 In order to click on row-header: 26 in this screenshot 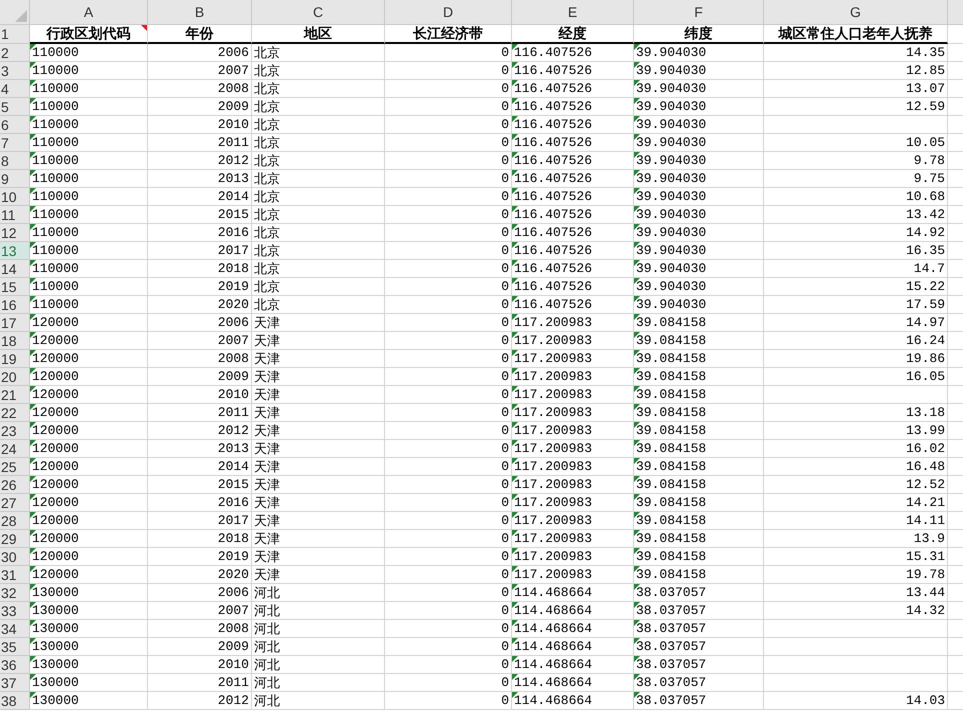, I will do `click(15, 485)`.